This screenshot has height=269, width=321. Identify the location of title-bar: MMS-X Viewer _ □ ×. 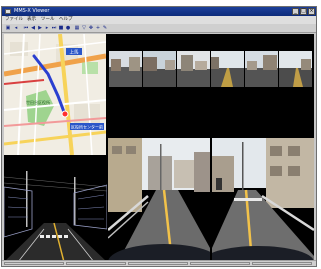
(159, 11).